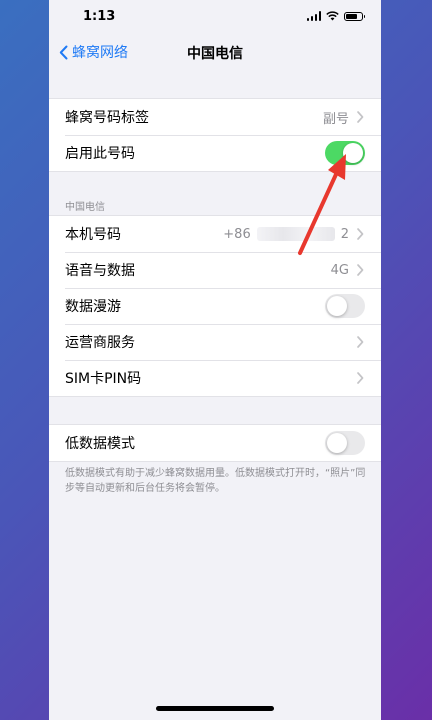 This screenshot has width=432, height=720. I want to click on status-icons, so click(335, 16).